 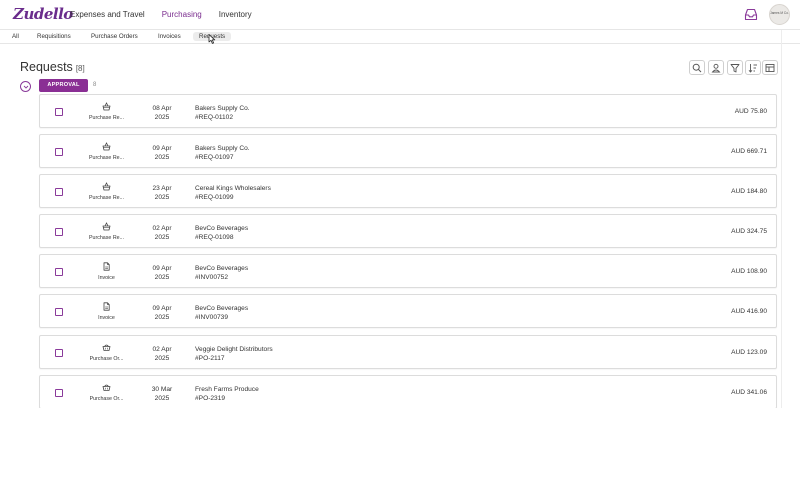 I want to click on amount: AUD 75.80, so click(x=750, y=111).